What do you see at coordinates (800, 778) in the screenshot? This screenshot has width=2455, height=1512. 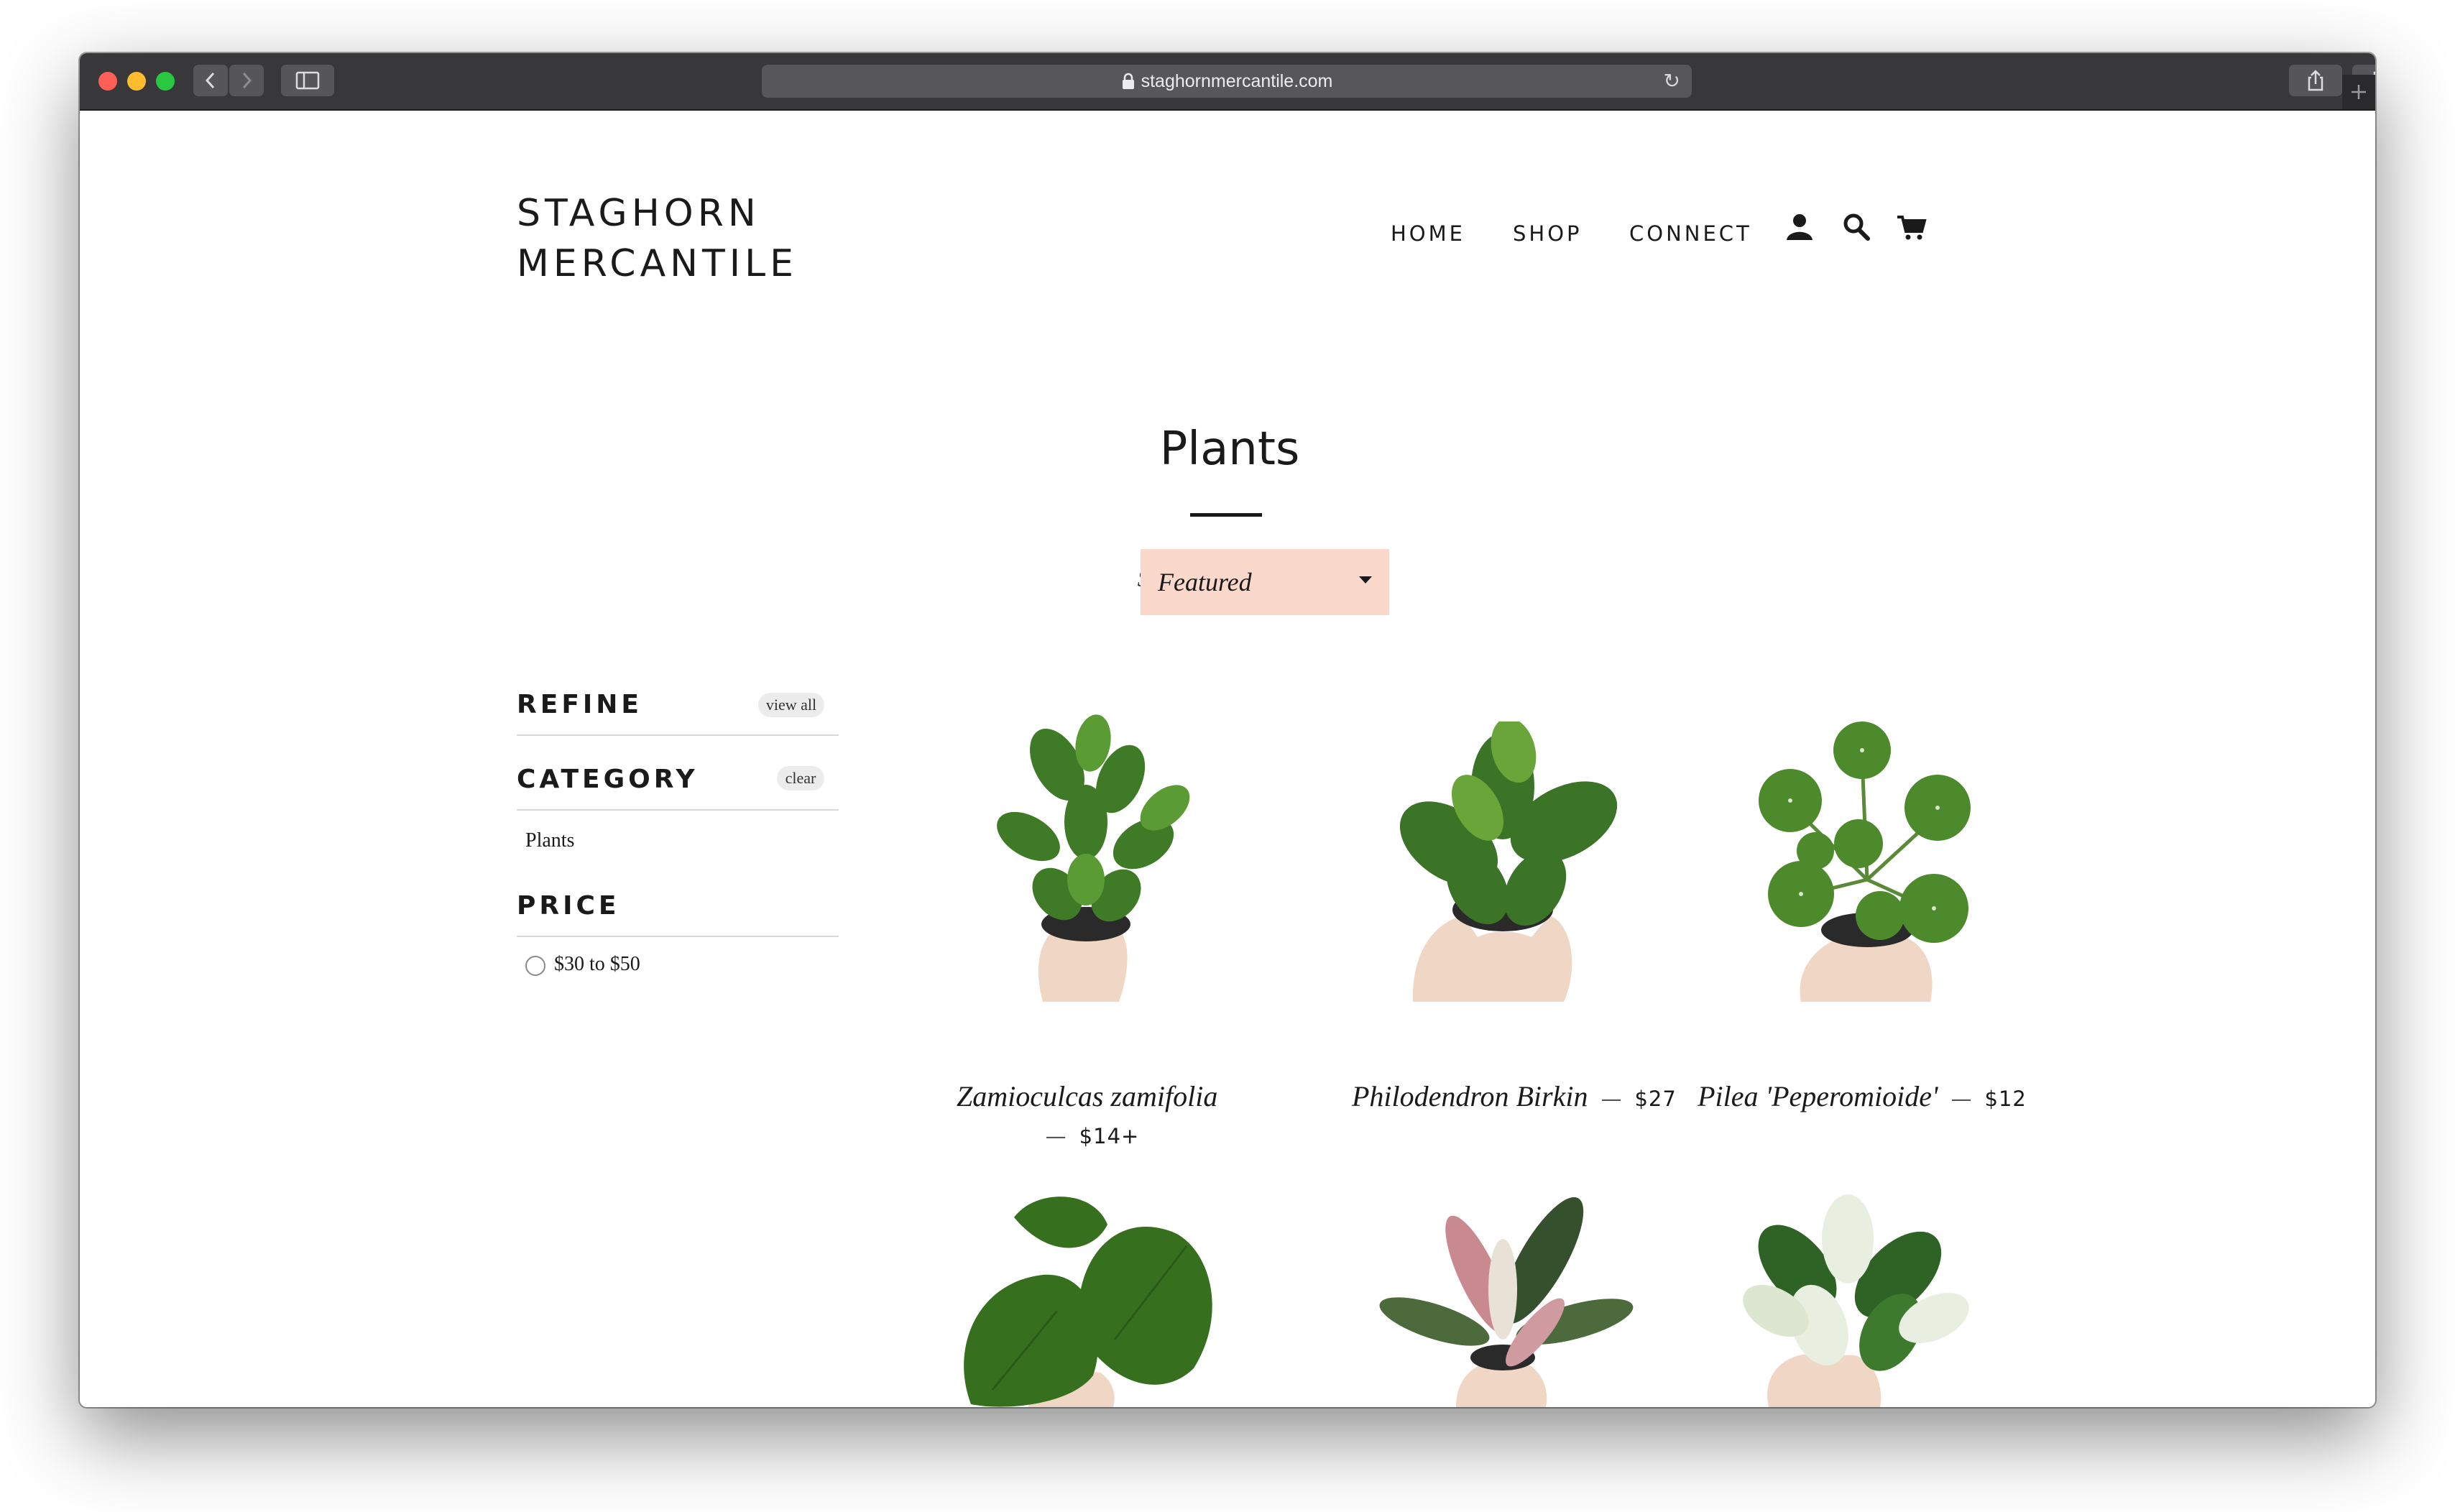 I see `clear-category-button: clear` at bounding box center [800, 778].